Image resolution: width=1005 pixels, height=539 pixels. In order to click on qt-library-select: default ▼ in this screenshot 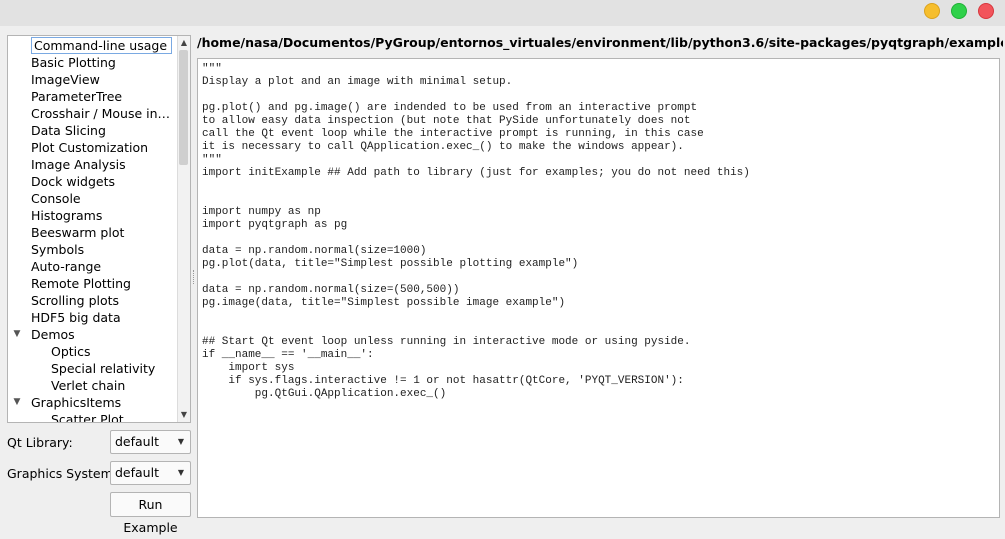, I will do `click(150, 442)`.